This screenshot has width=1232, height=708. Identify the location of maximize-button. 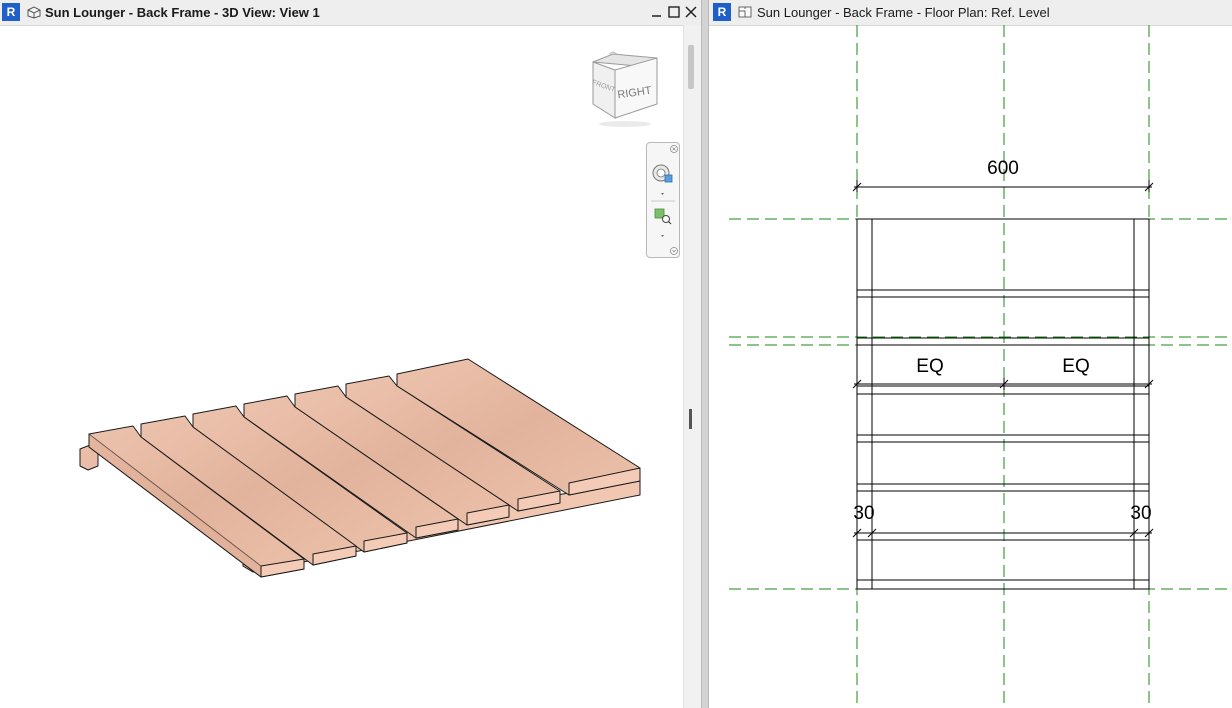
(674, 12).